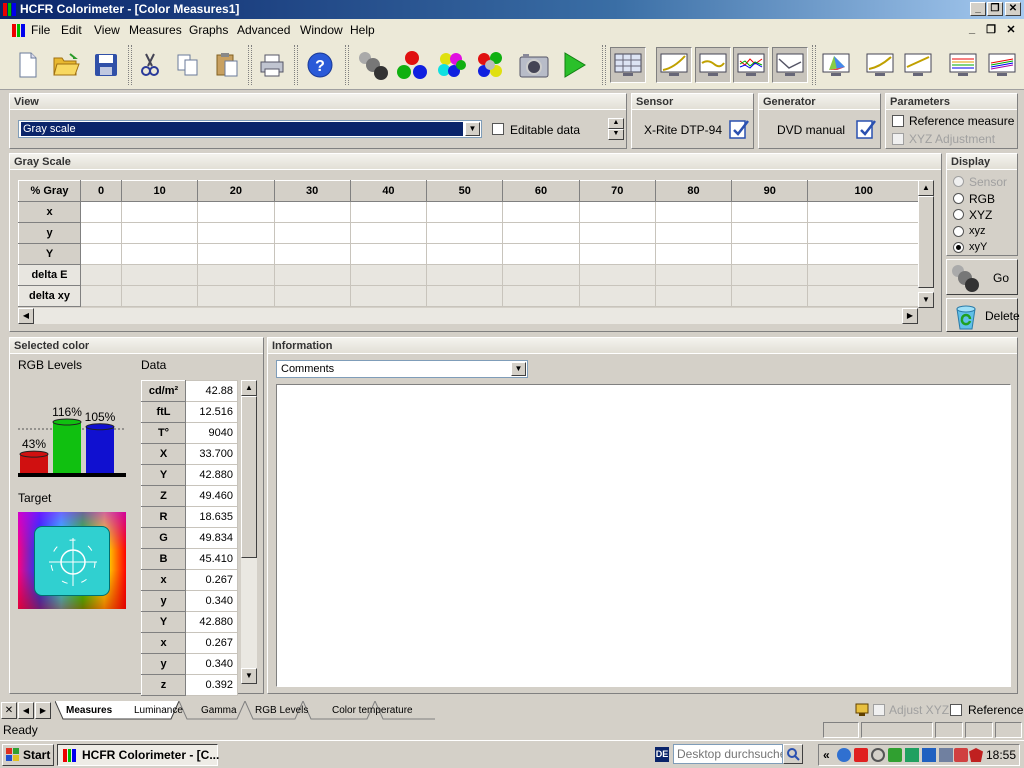 Image resolution: width=1024 pixels, height=768 pixels. I want to click on color-temp-graph-icon, so click(790, 65).